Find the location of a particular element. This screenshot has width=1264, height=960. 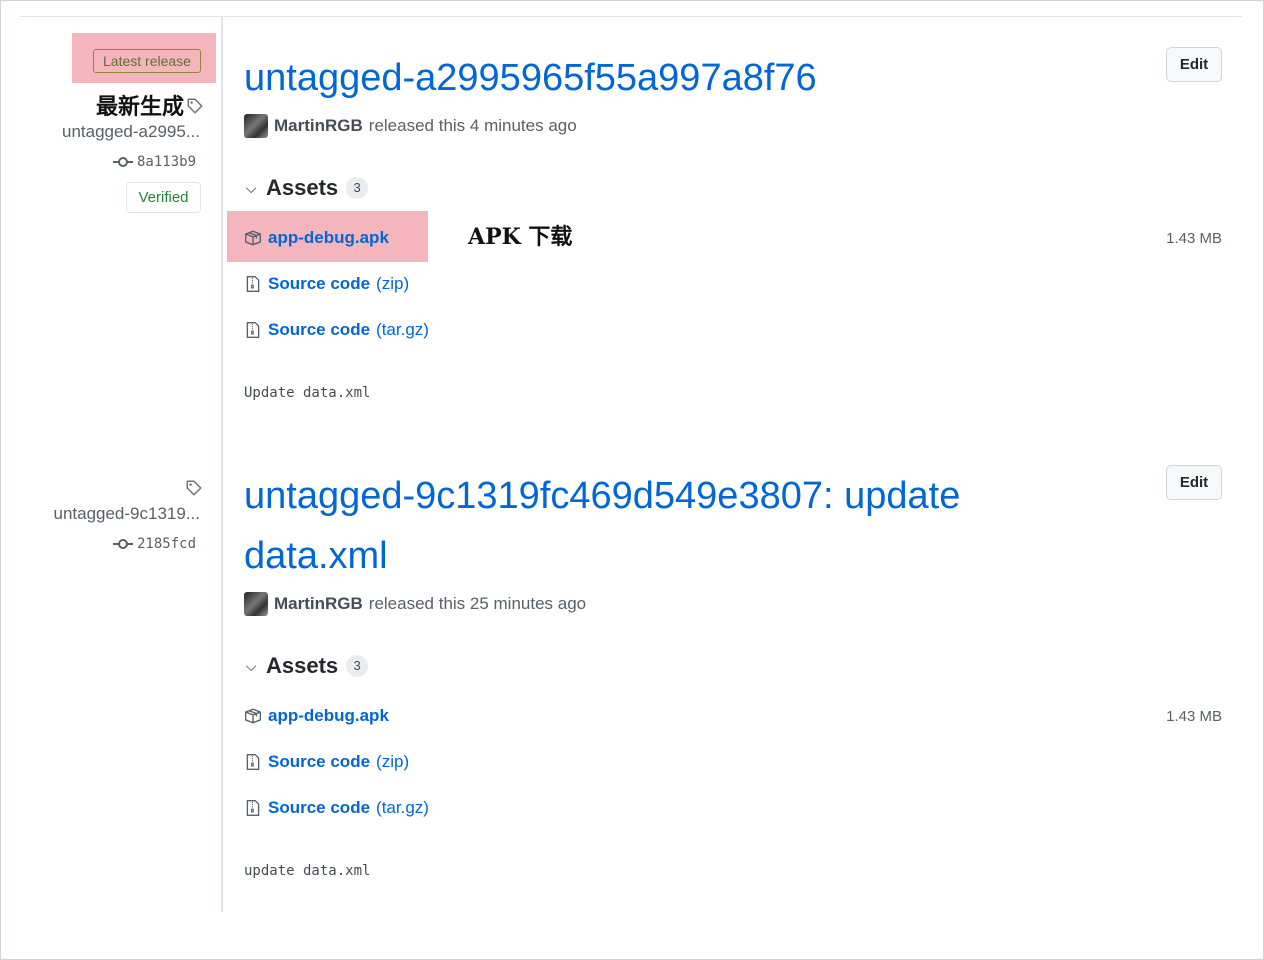

release-notes: Update data.xml is located at coordinates (307, 393).